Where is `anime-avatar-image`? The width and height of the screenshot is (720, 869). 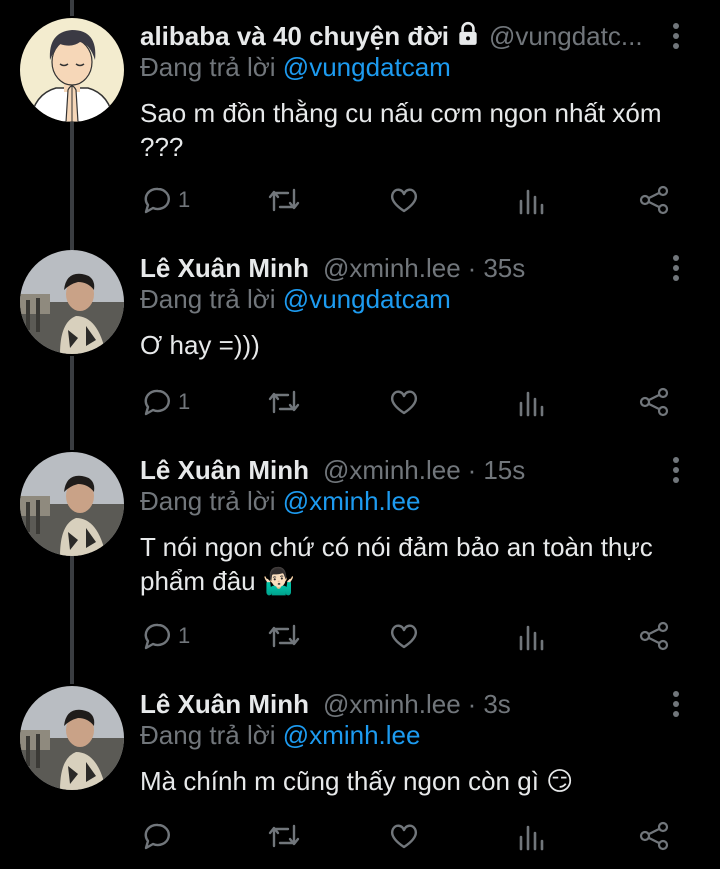 anime-avatar-image is located at coordinates (72, 70).